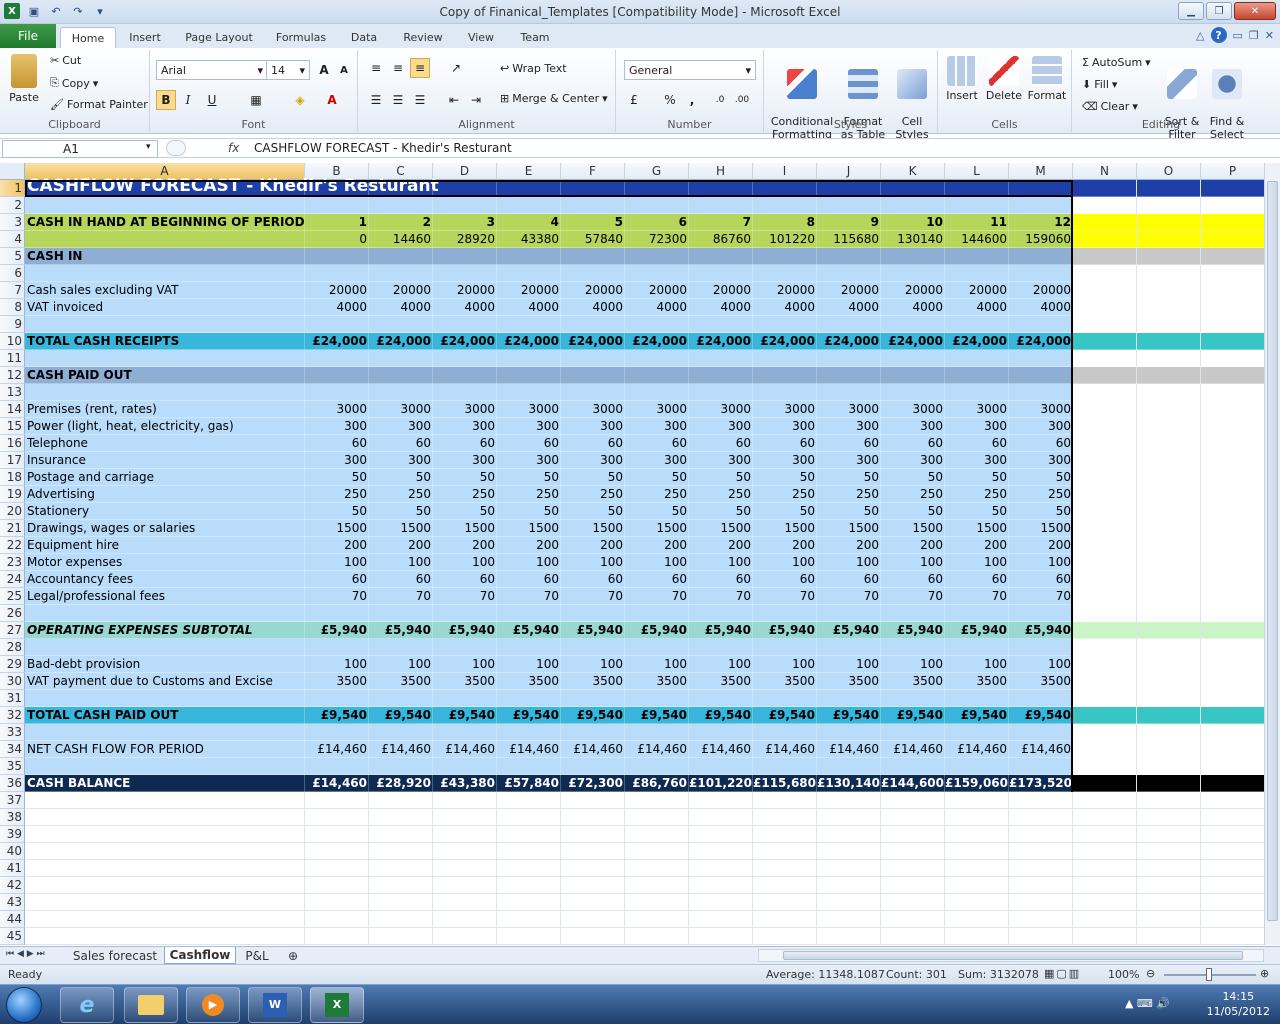 Image resolution: width=1280 pixels, height=1024 pixels. I want to click on row-label: TOTAL CASH RECEIPTS, so click(165, 341).